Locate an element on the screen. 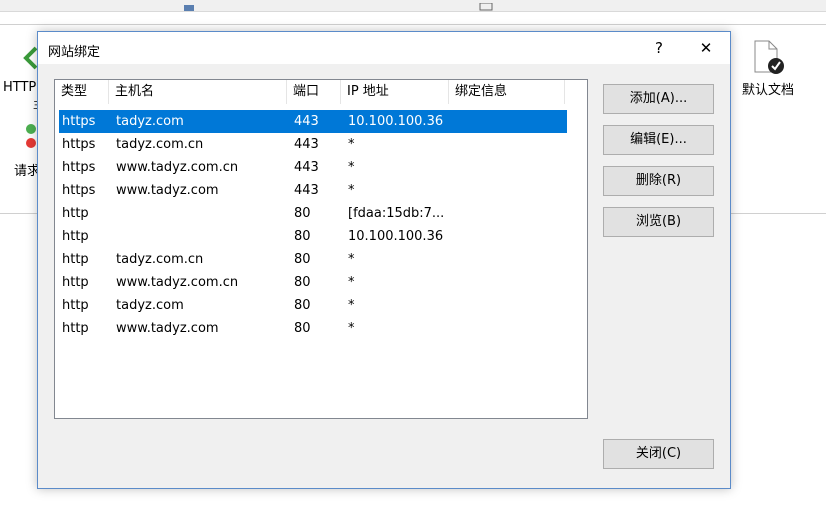 The width and height of the screenshot is (826, 507). column-header-binding-info: 绑定信息 is located at coordinates (507, 92).